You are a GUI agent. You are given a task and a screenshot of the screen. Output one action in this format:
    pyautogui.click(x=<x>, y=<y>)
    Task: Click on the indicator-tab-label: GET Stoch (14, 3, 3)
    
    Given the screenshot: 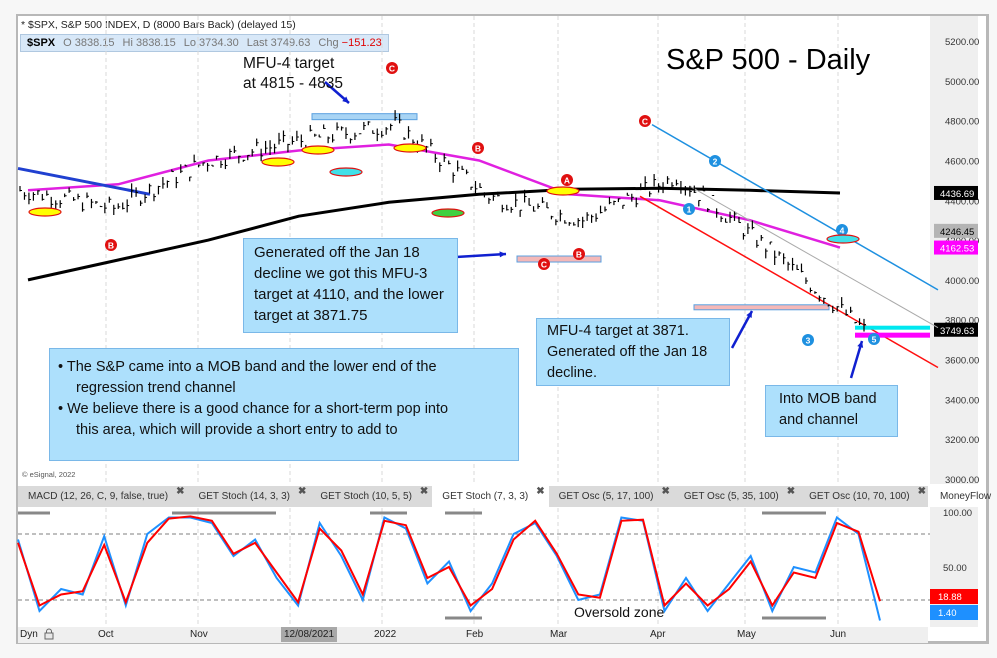 What is the action you would take?
    pyautogui.click(x=244, y=496)
    